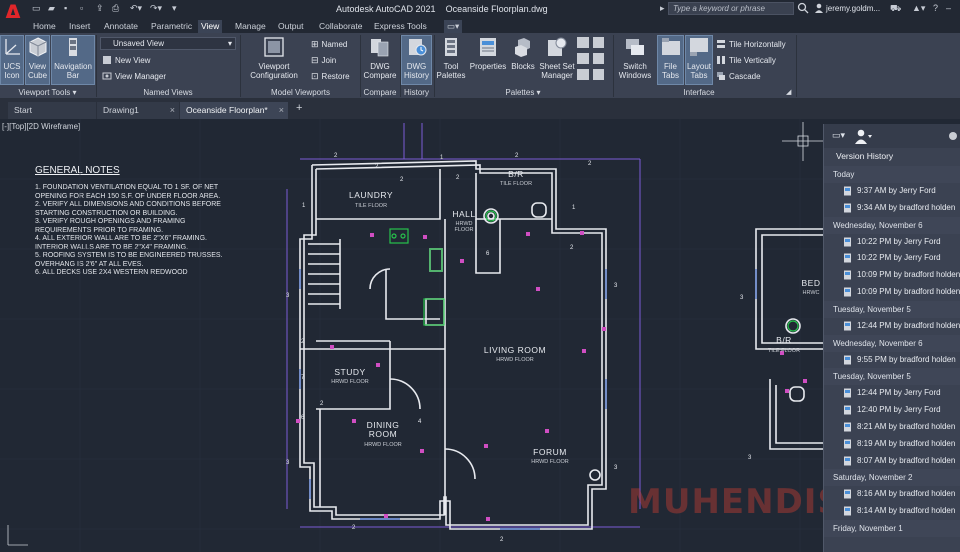 Image resolution: width=960 pixels, height=552 pixels. What do you see at coordinates (662, 8) in the screenshot?
I see `search-chevron-icon: ▸` at bounding box center [662, 8].